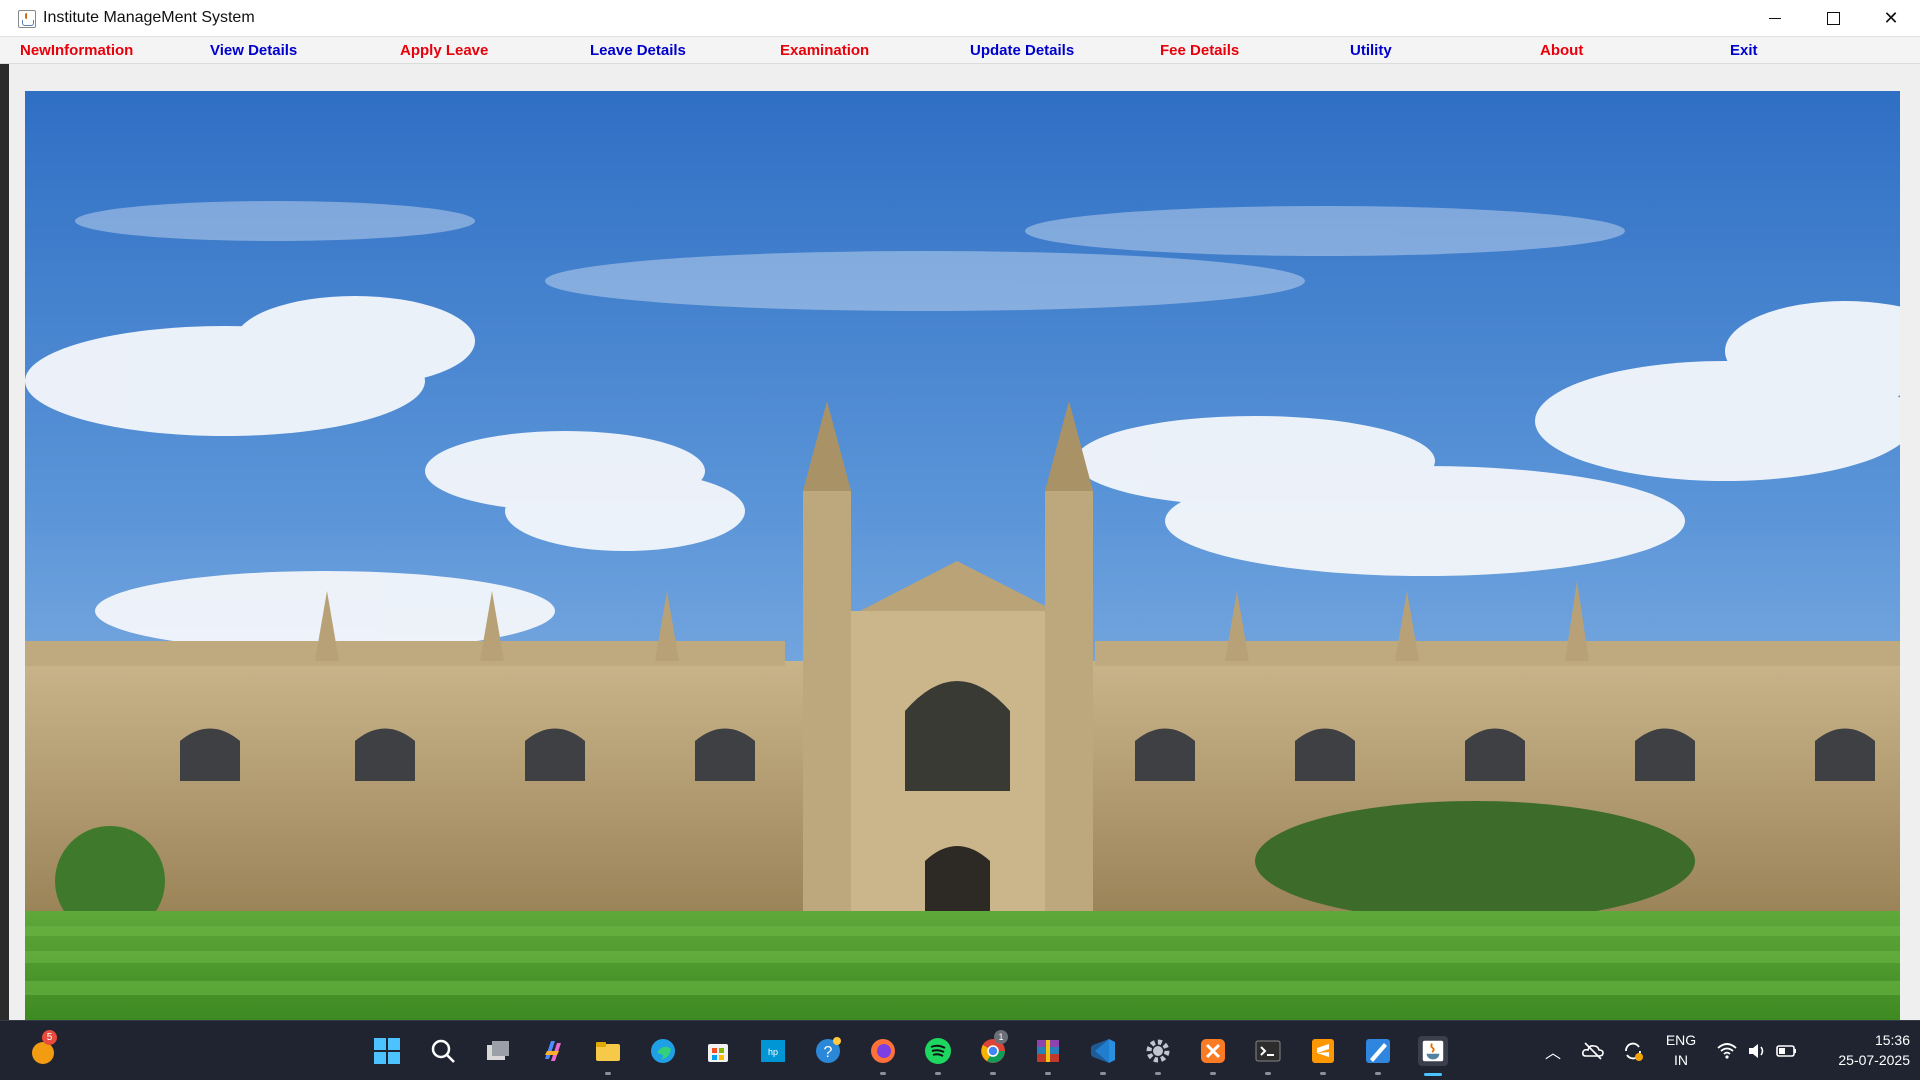 This screenshot has height=1080, width=1920. Describe the element at coordinates (1860, 1040) in the screenshot. I see `clock-time: 15:36` at that location.